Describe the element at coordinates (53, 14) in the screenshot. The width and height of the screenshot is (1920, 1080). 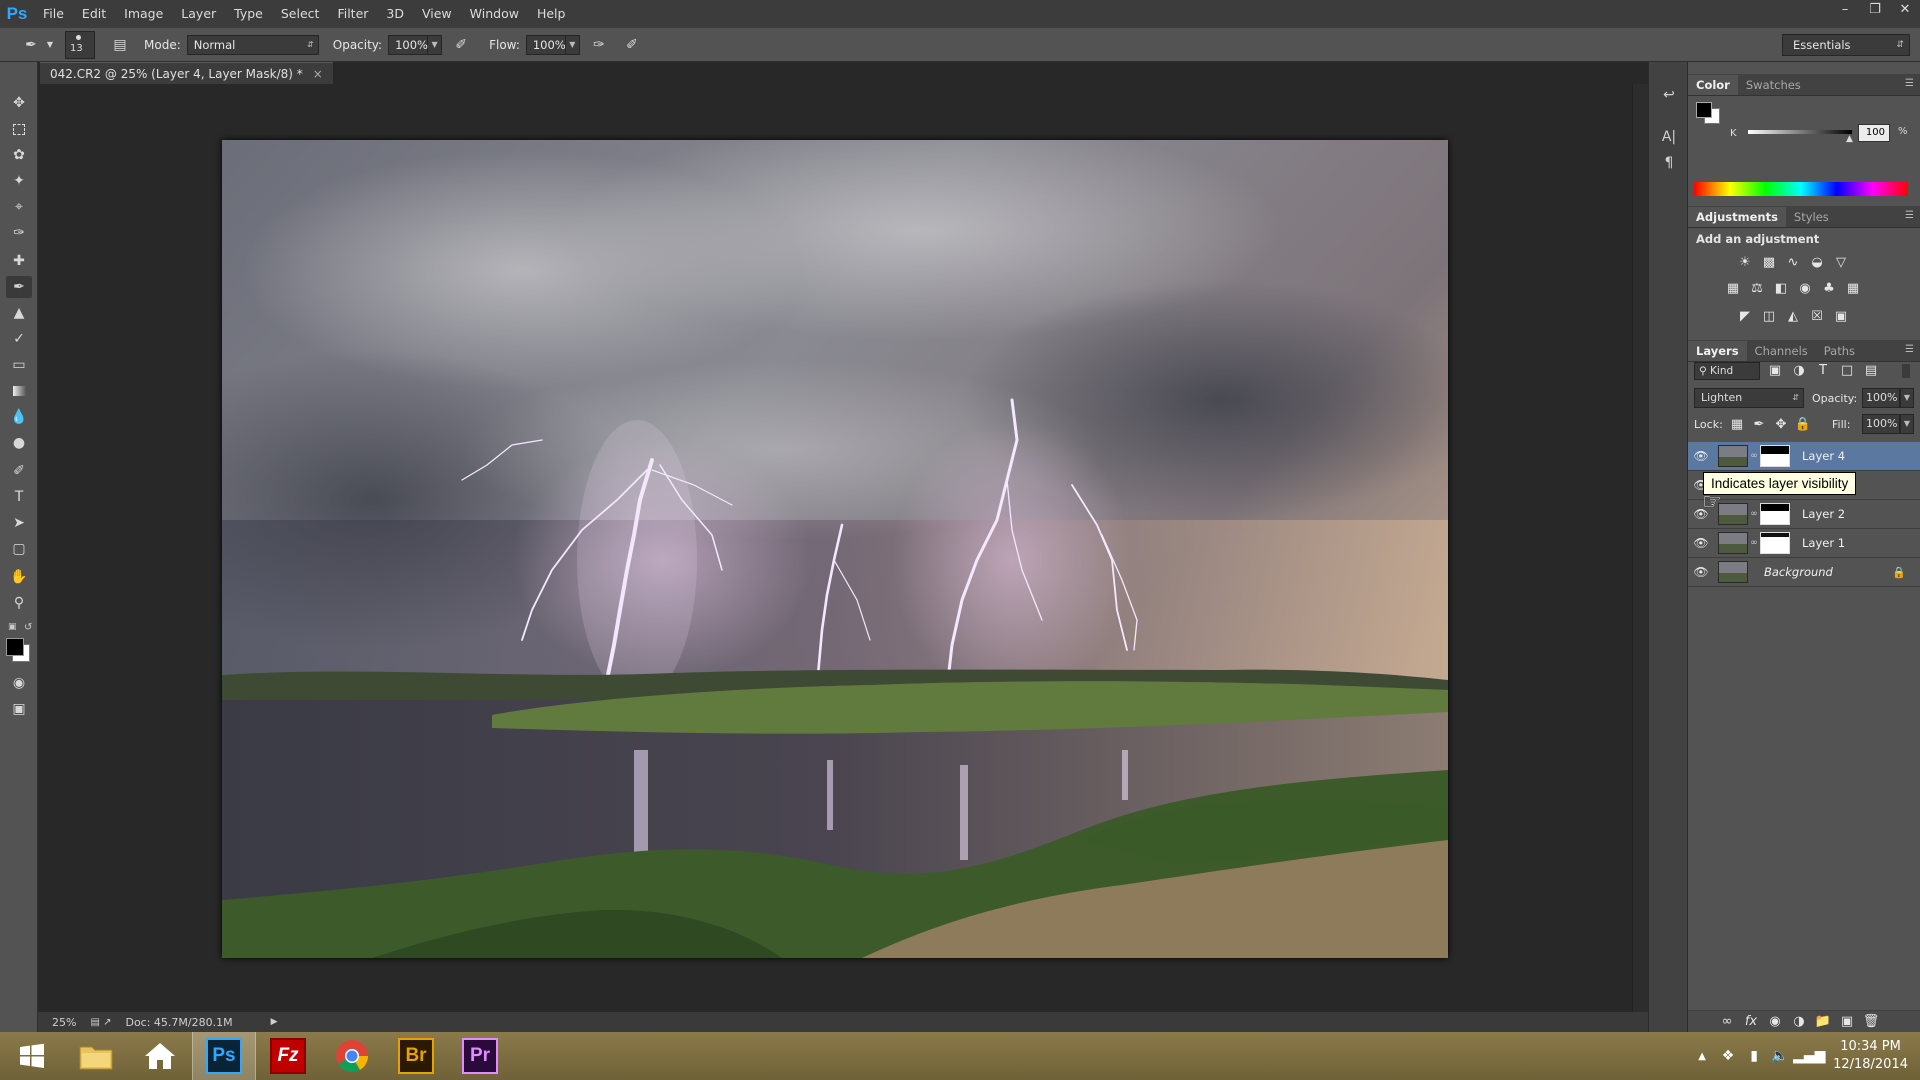
I see `menu-file: File` at that location.